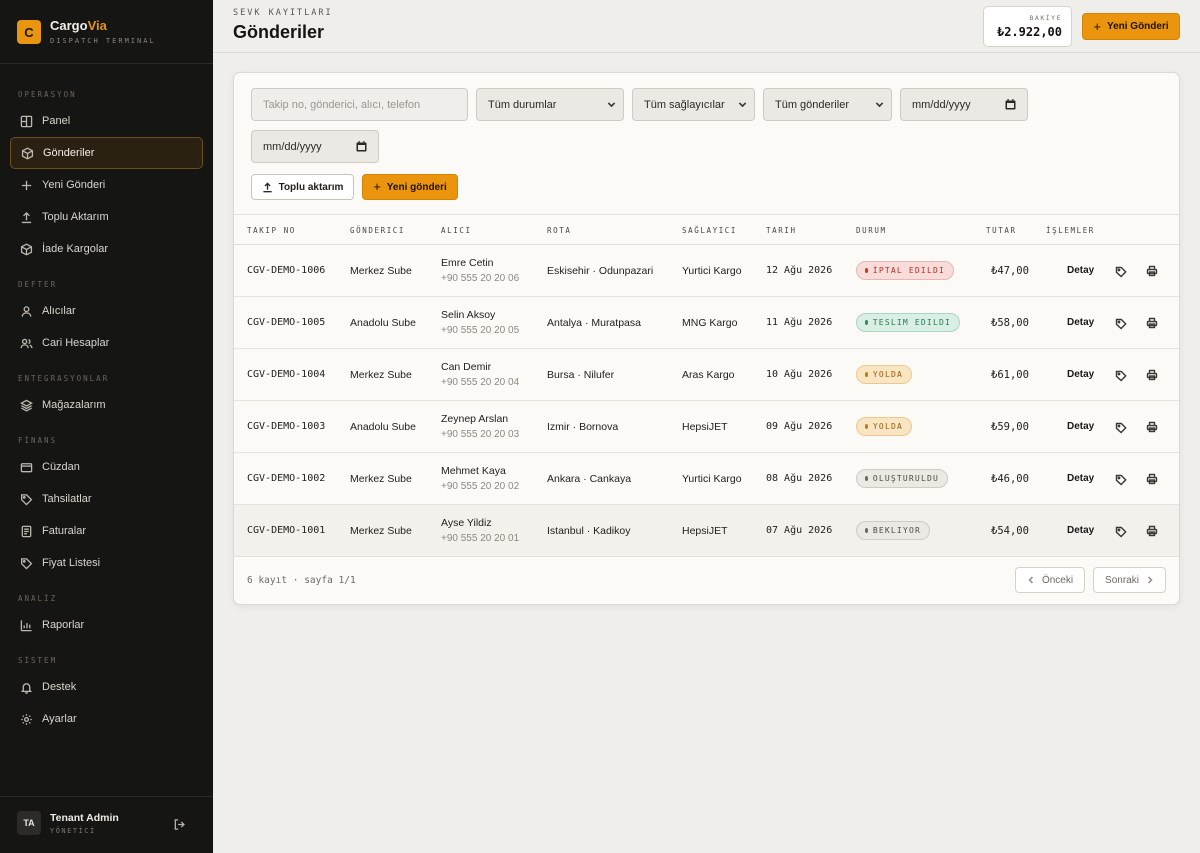  I want to click on column-header: GÖNDERICI, so click(377, 230).